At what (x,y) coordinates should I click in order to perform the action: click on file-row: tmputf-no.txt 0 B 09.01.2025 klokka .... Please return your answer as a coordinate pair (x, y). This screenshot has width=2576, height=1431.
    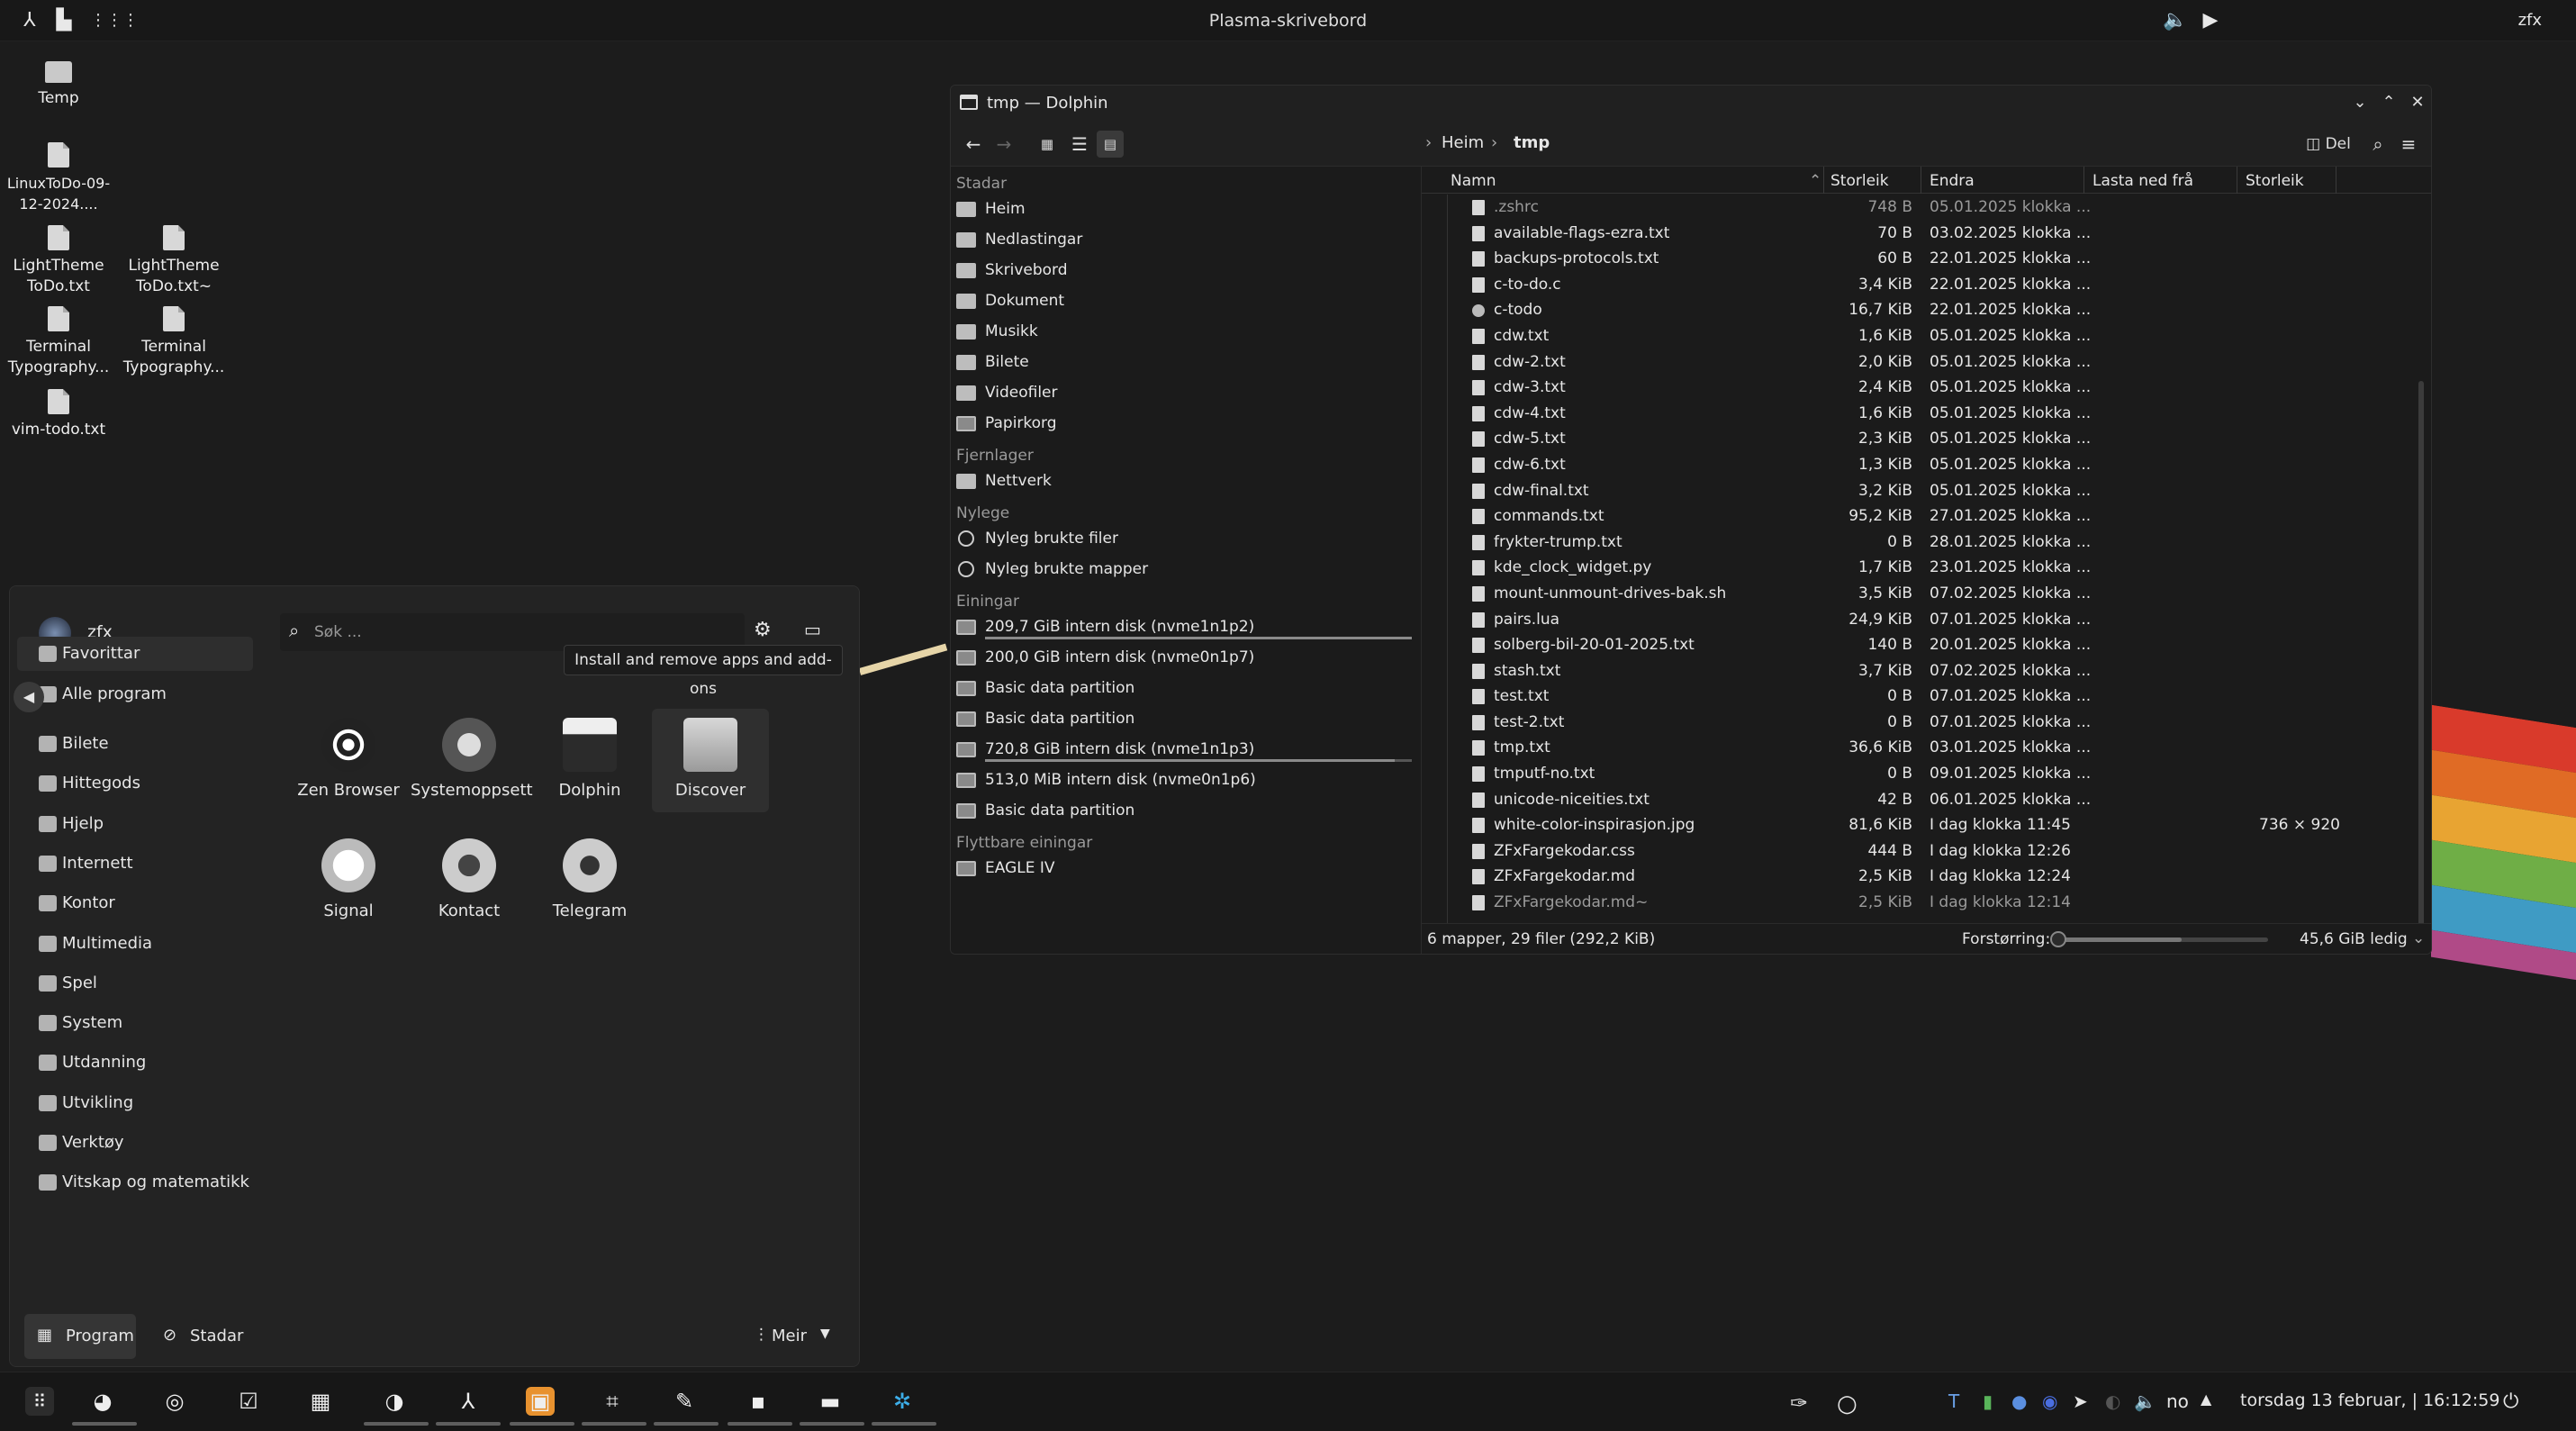
    Looking at the image, I should click on (1926, 774).